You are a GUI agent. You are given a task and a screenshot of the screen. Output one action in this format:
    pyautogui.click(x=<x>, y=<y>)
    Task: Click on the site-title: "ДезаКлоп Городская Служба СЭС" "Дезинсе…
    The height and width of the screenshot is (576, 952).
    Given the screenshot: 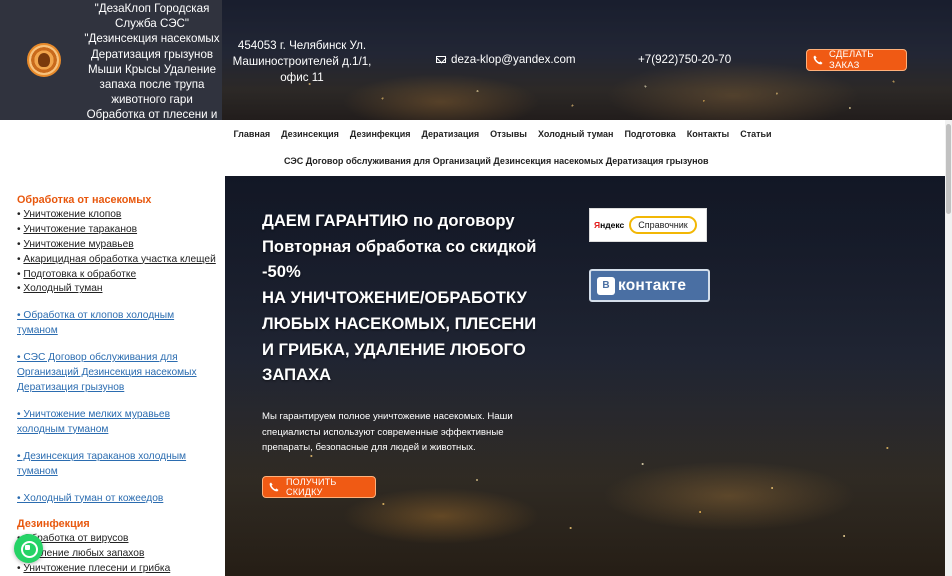 What is the action you would take?
    pyautogui.click(x=152, y=69)
    